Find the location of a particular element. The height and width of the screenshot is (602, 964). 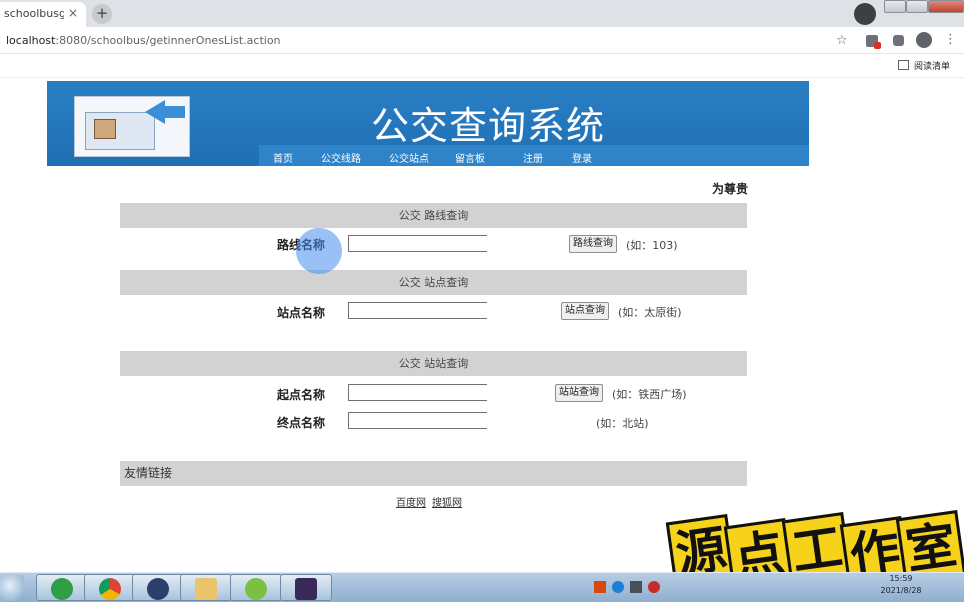

station-query-button: 站站查询 is located at coordinates (579, 393).